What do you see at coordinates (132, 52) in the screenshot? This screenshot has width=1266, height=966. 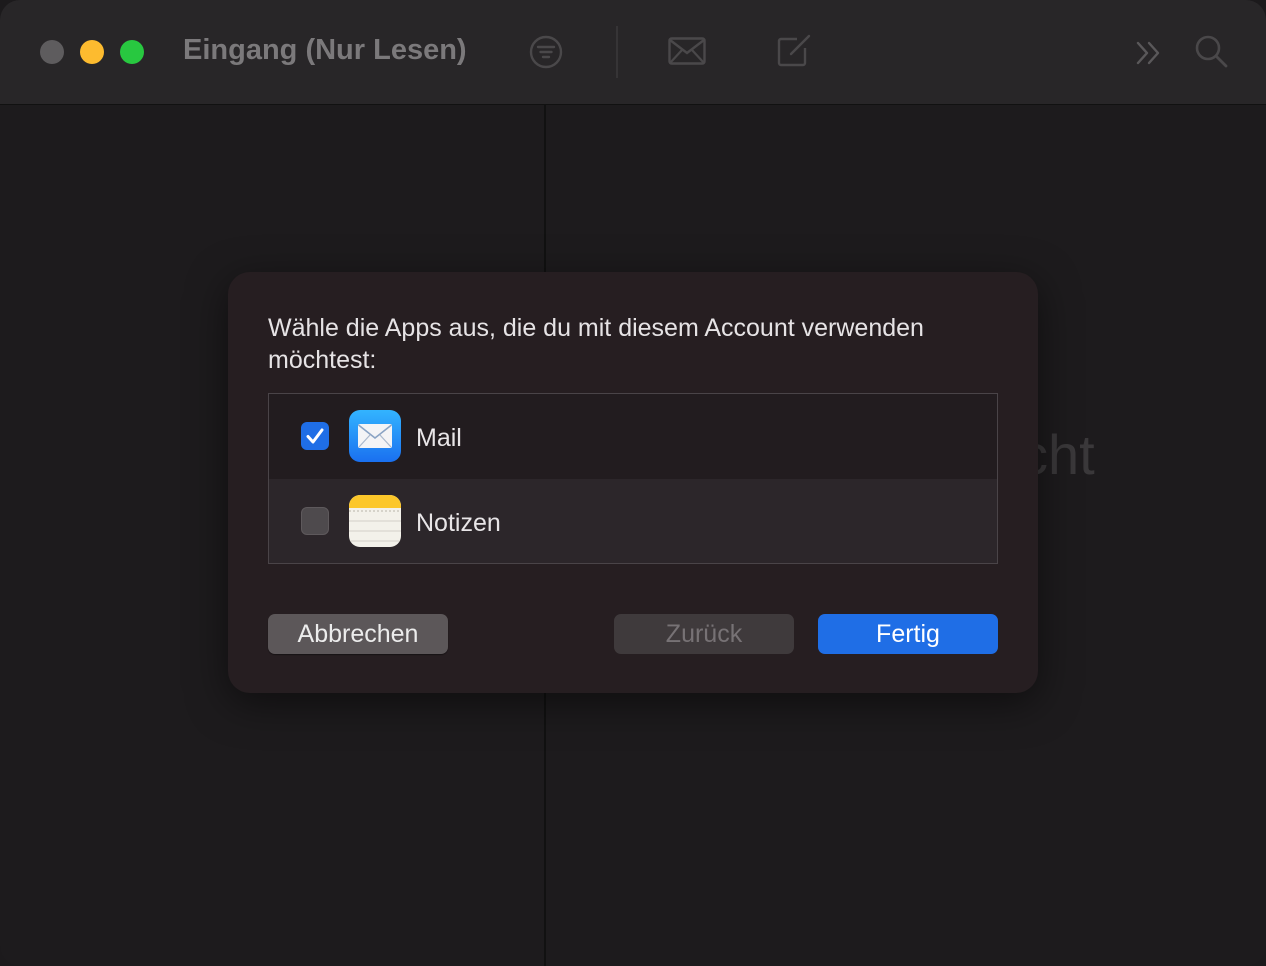 I see `maximize-window-button` at bounding box center [132, 52].